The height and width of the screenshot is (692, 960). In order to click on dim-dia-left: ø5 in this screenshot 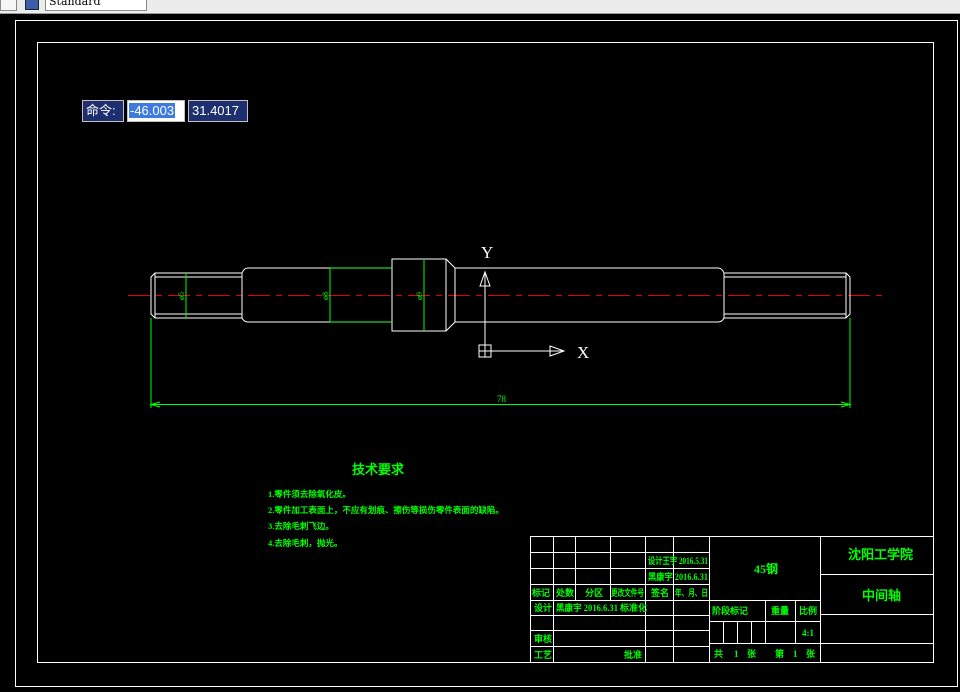, I will do `click(181, 296)`.